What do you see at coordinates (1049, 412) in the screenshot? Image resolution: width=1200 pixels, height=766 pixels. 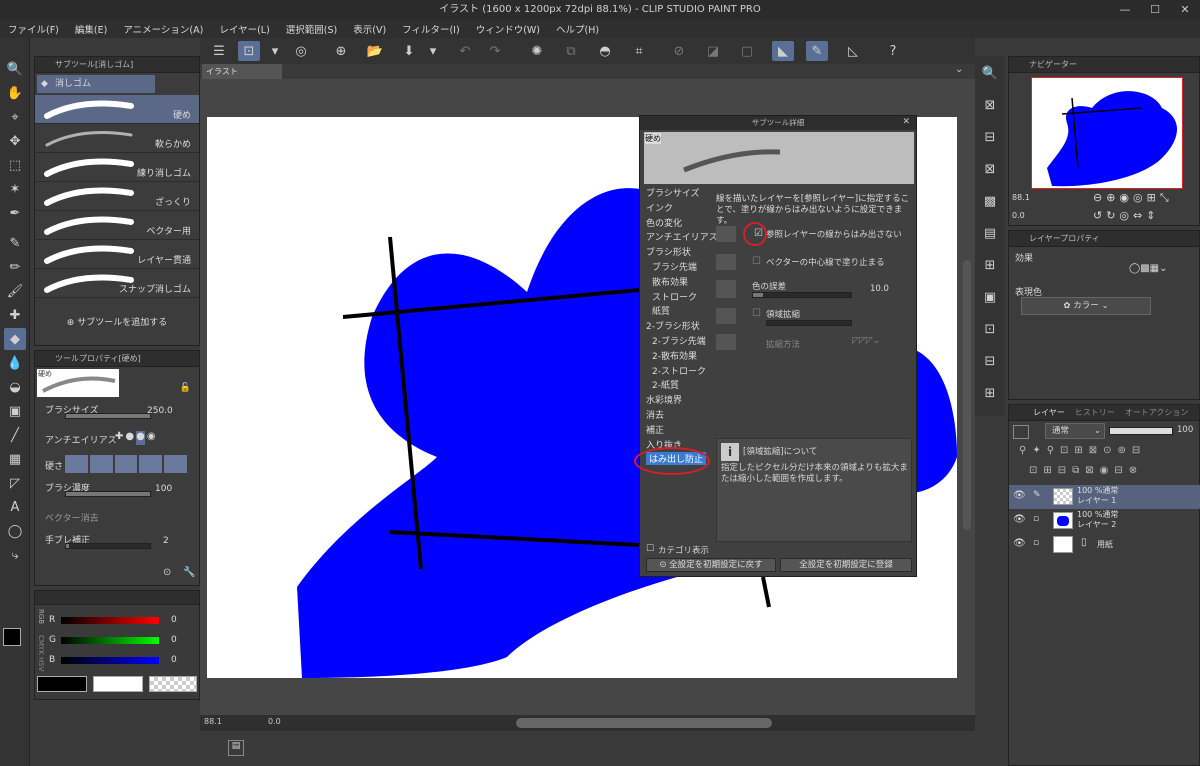 I see `tab-layer: レイヤー` at bounding box center [1049, 412].